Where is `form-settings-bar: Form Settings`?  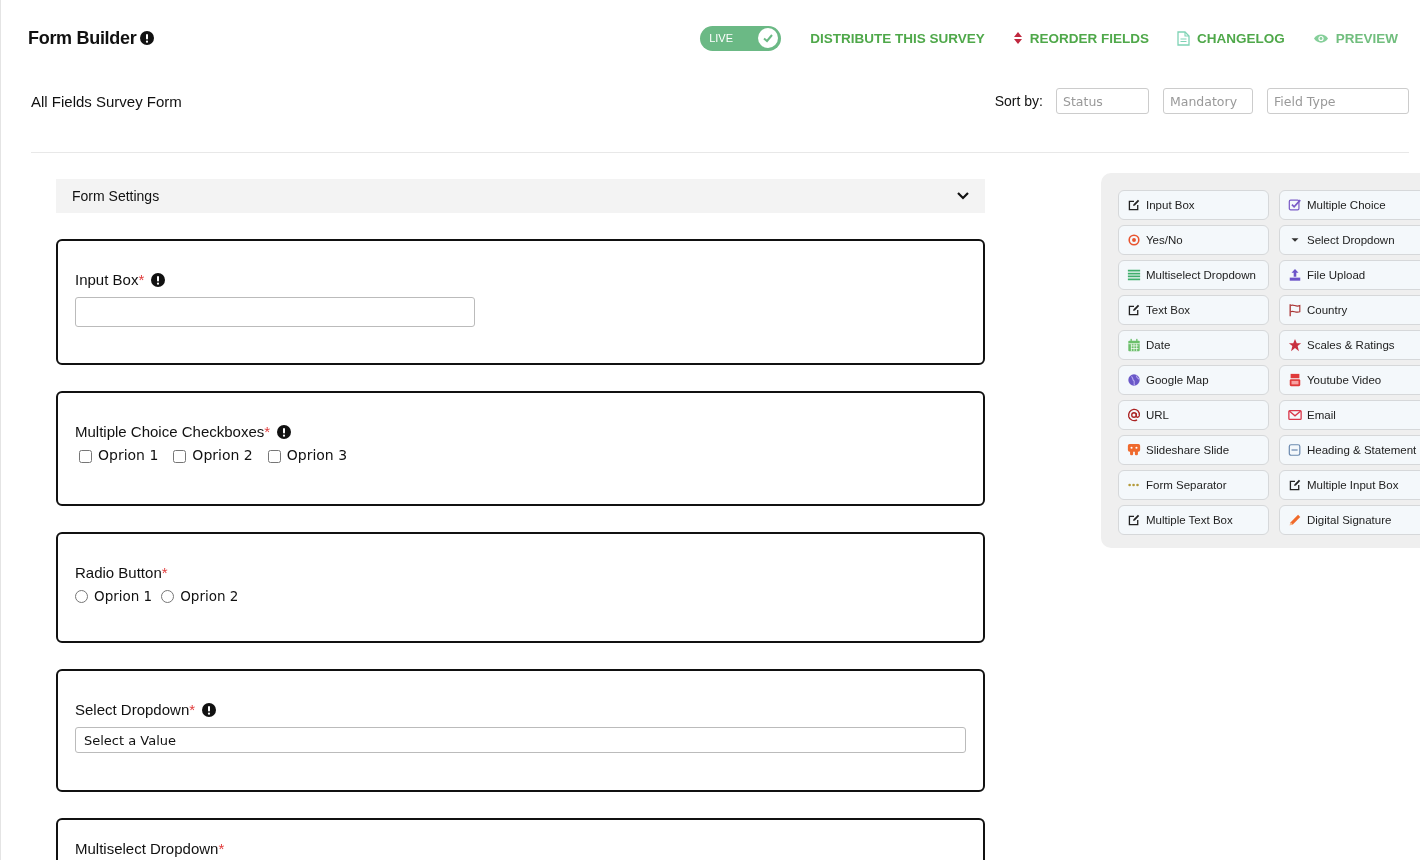
form-settings-bar: Form Settings is located at coordinates (520, 196).